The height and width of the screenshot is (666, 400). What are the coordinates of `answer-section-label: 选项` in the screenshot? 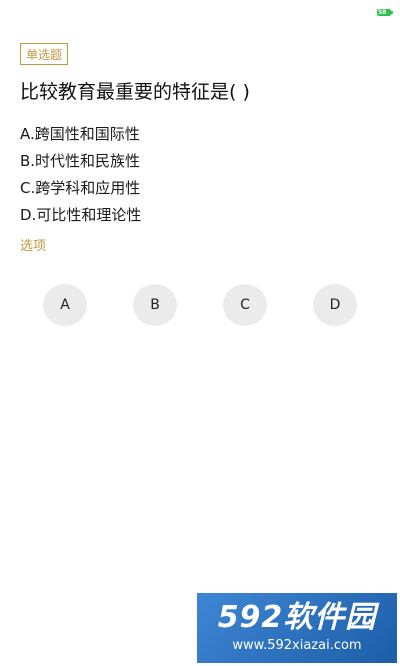 It's located at (33, 246).